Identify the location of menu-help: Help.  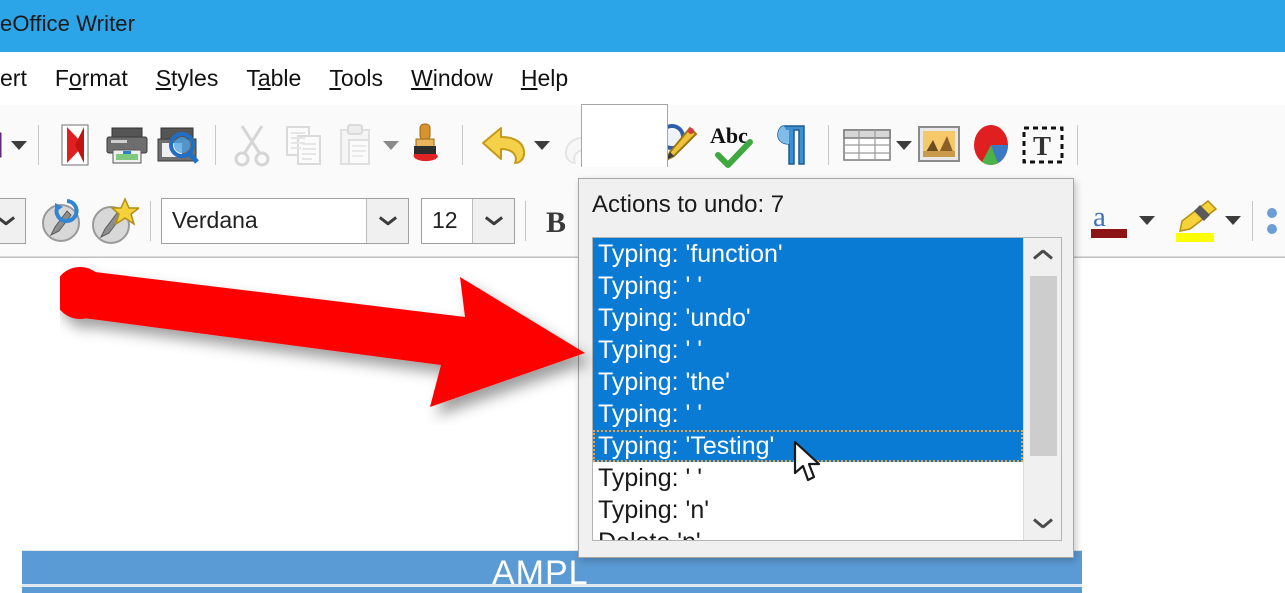
(544, 78).